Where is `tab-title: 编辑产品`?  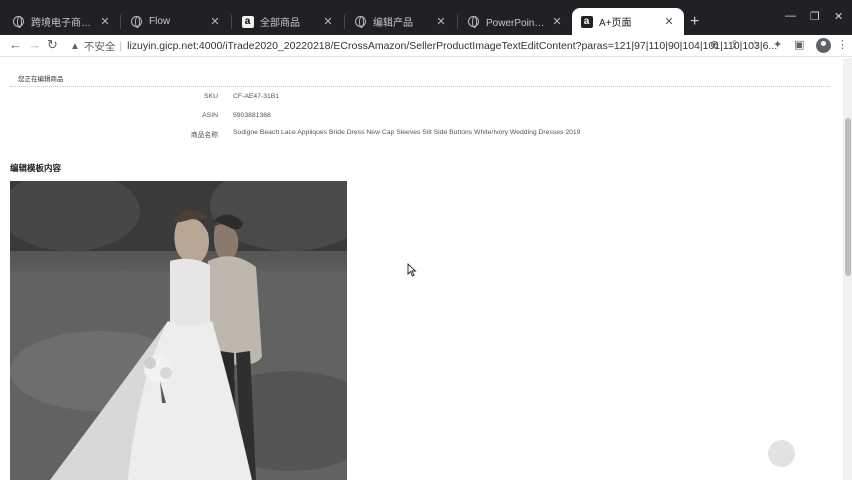 tab-title: 编辑产品 is located at coordinates (393, 23).